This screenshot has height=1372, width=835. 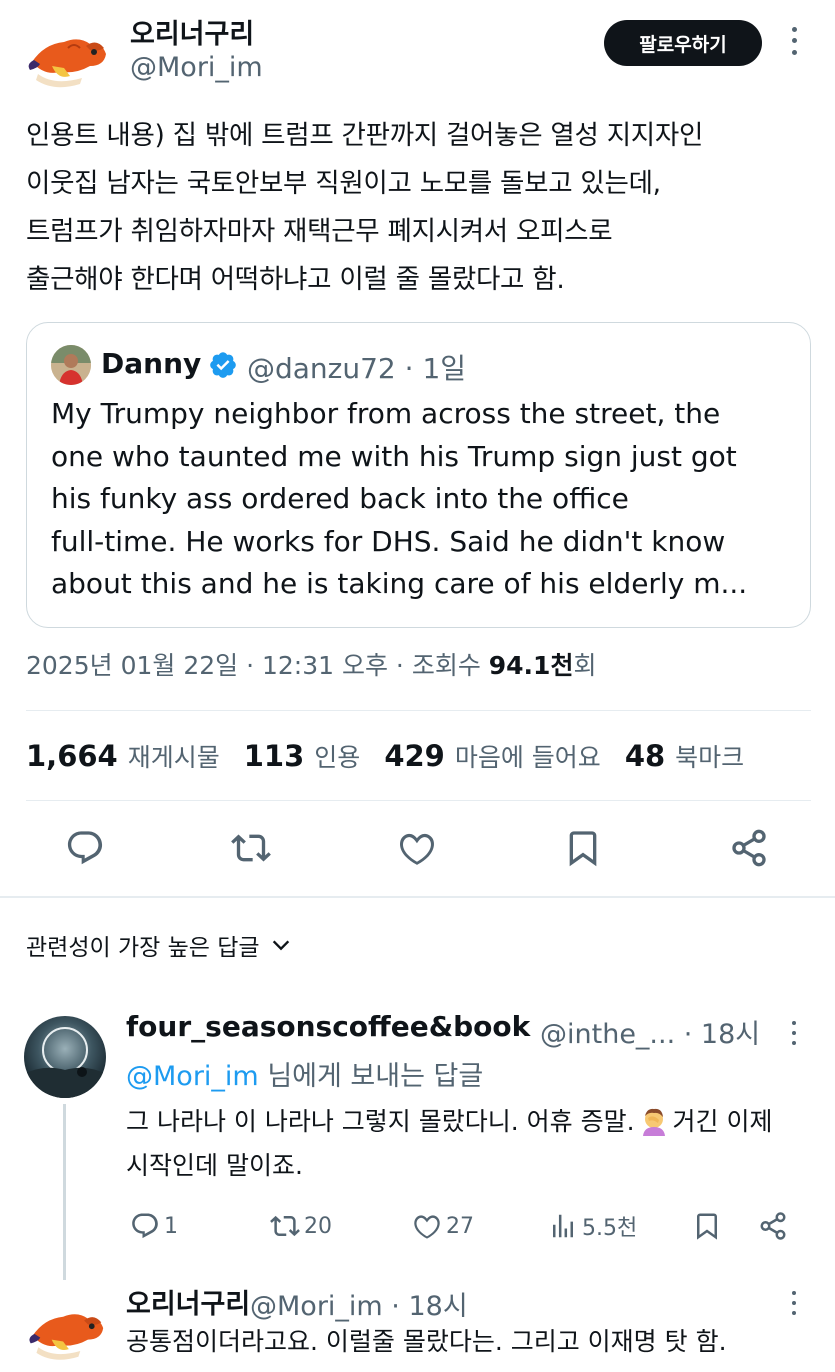 What do you see at coordinates (531, 665) in the screenshot?
I see `view-count: 94.1천` at bounding box center [531, 665].